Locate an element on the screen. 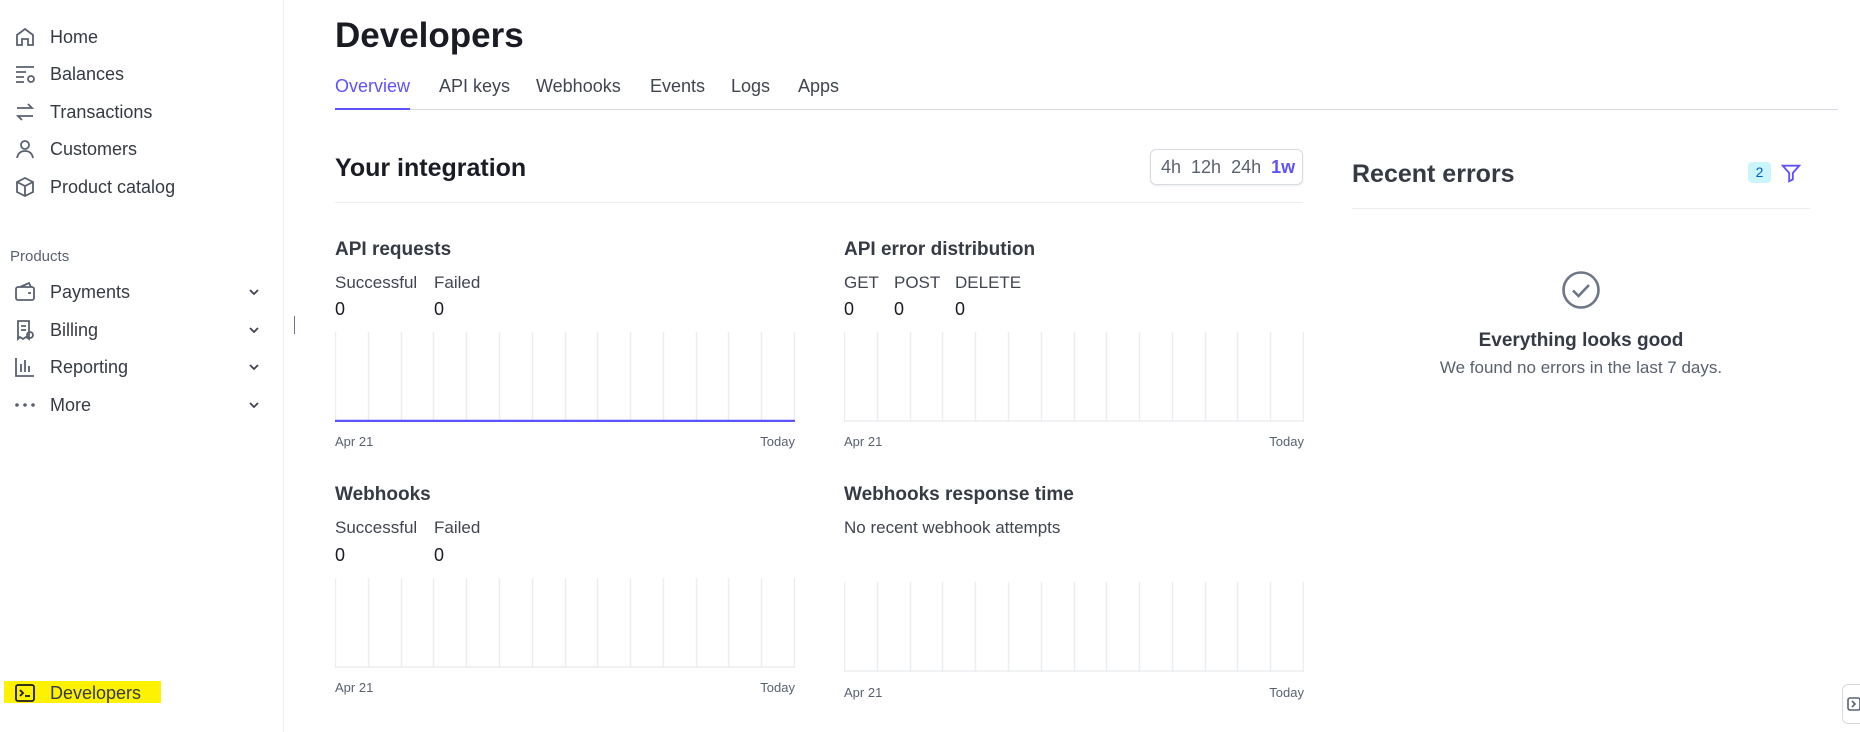 The image size is (1860, 732). time-range-24h: 24h is located at coordinates (1246, 167).